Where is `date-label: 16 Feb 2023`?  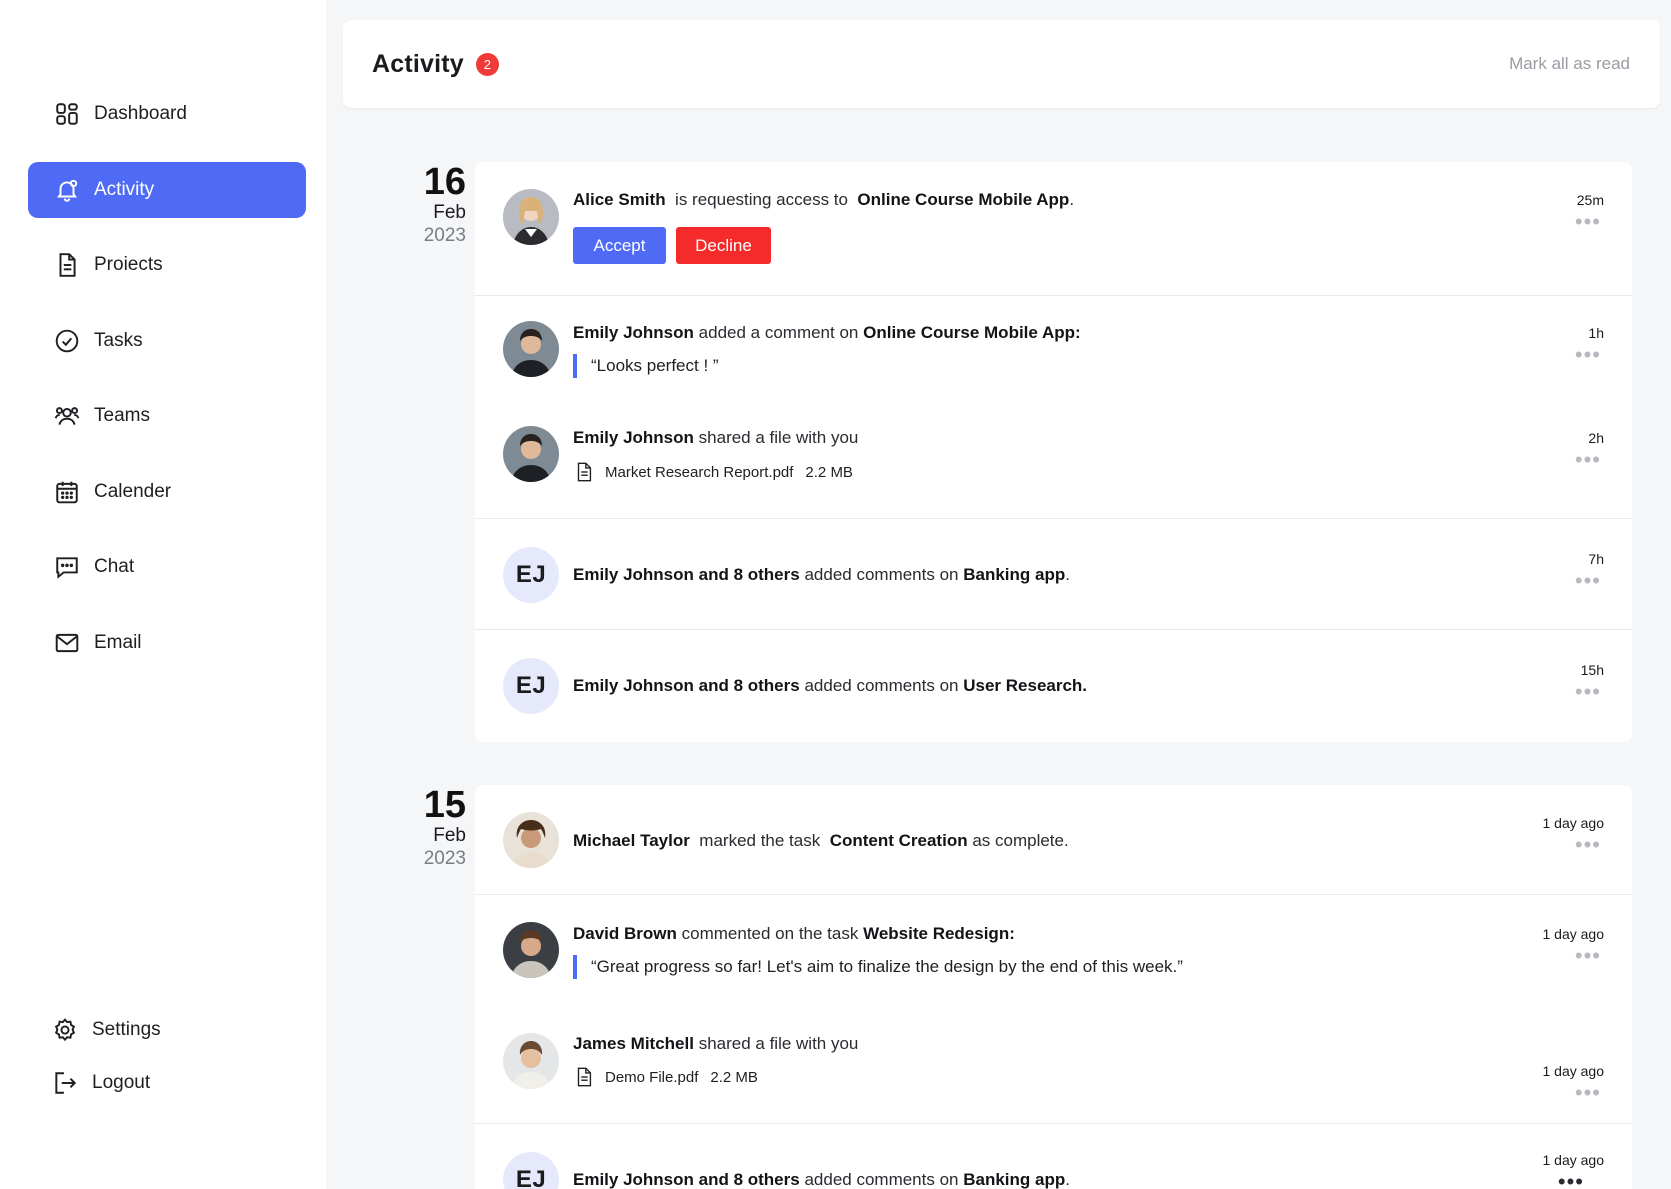 date-label: 16 Feb 2023 is located at coordinates (396, 205).